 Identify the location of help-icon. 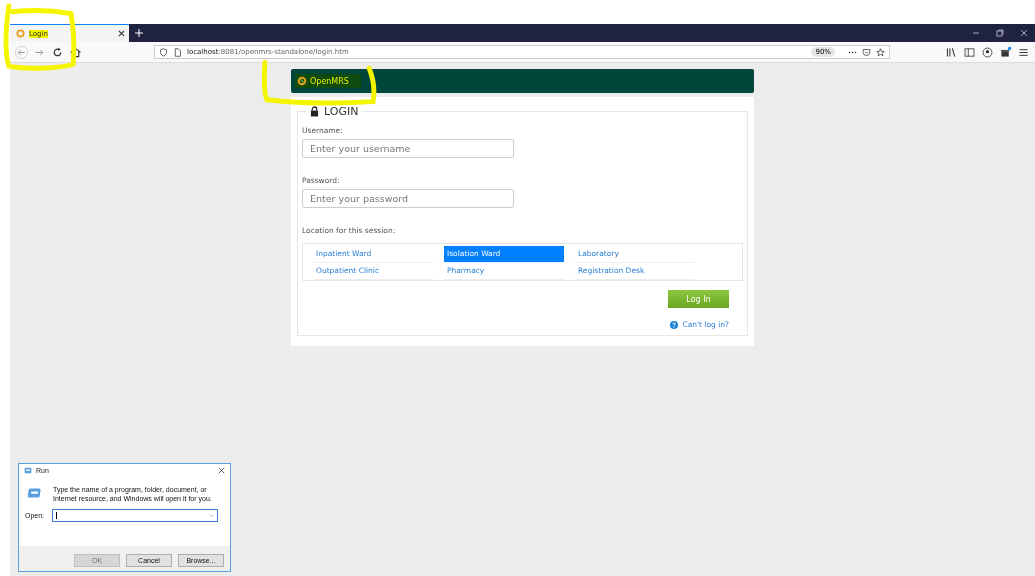
(674, 324).